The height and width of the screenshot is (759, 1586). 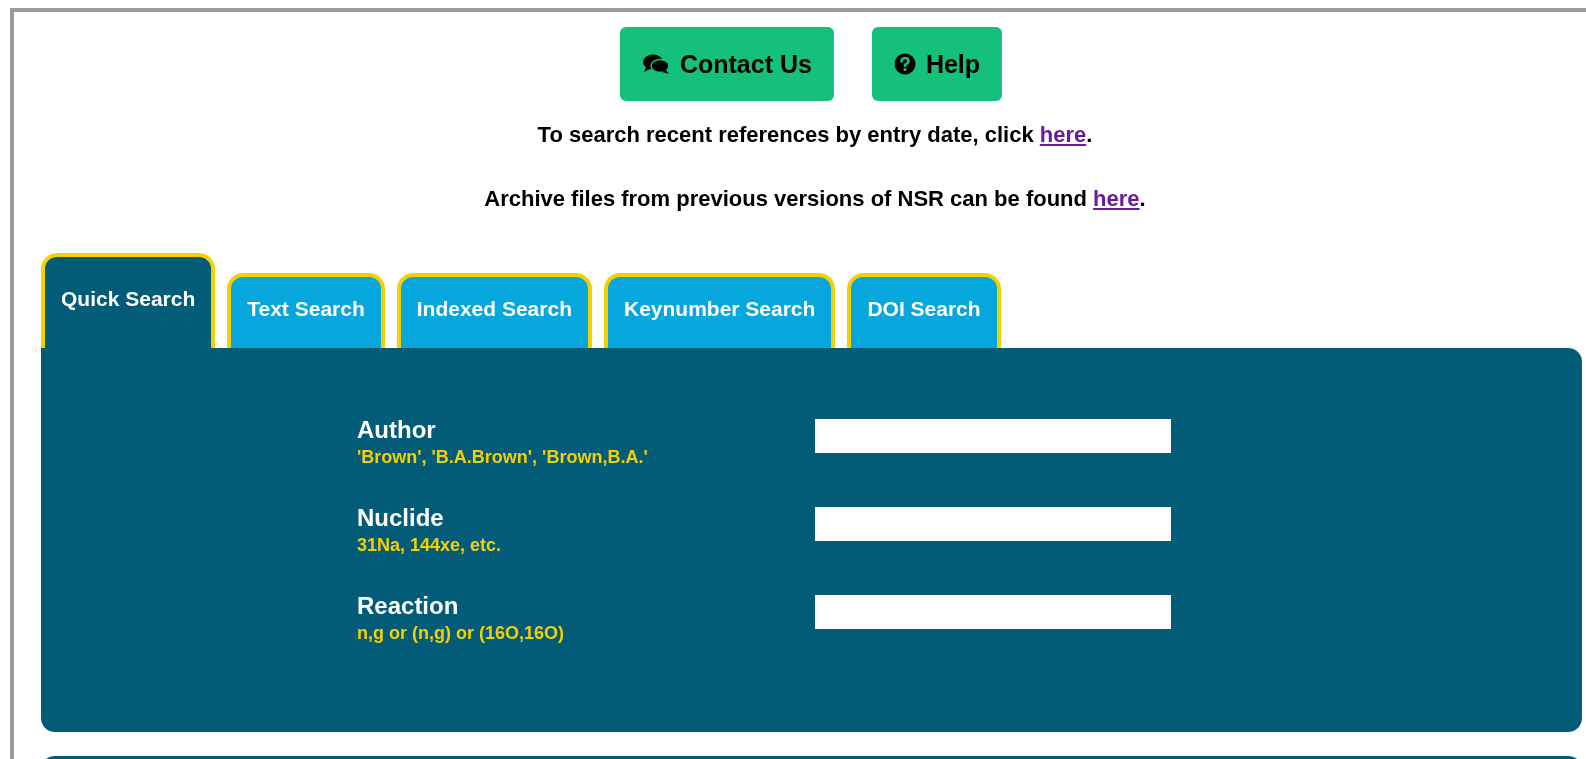 I want to click on field-label: Nuclide, so click(x=401, y=518).